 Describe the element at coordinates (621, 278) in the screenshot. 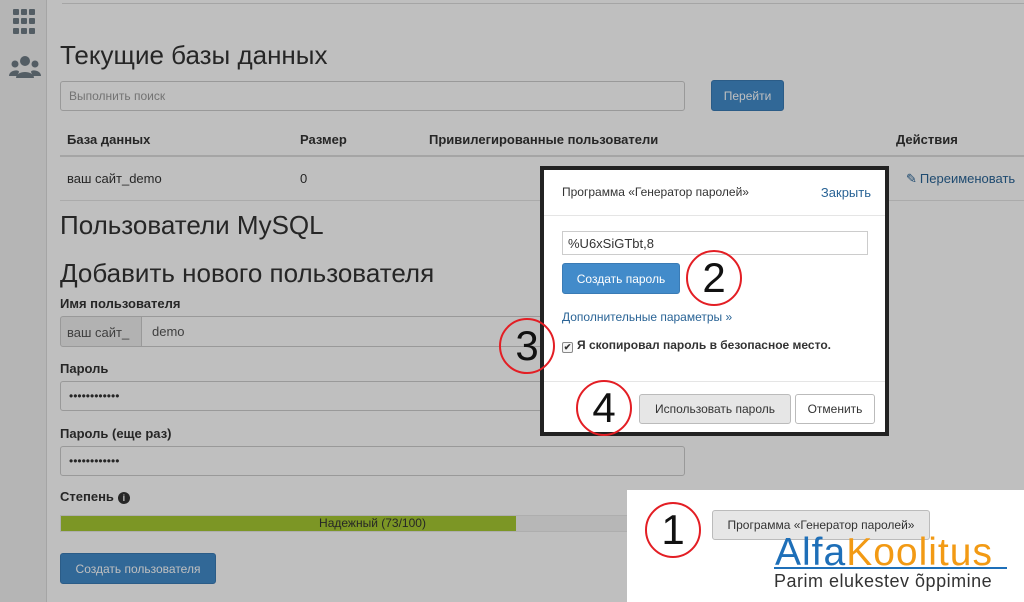

I see `create-password-button: Создать пароль` at that location.